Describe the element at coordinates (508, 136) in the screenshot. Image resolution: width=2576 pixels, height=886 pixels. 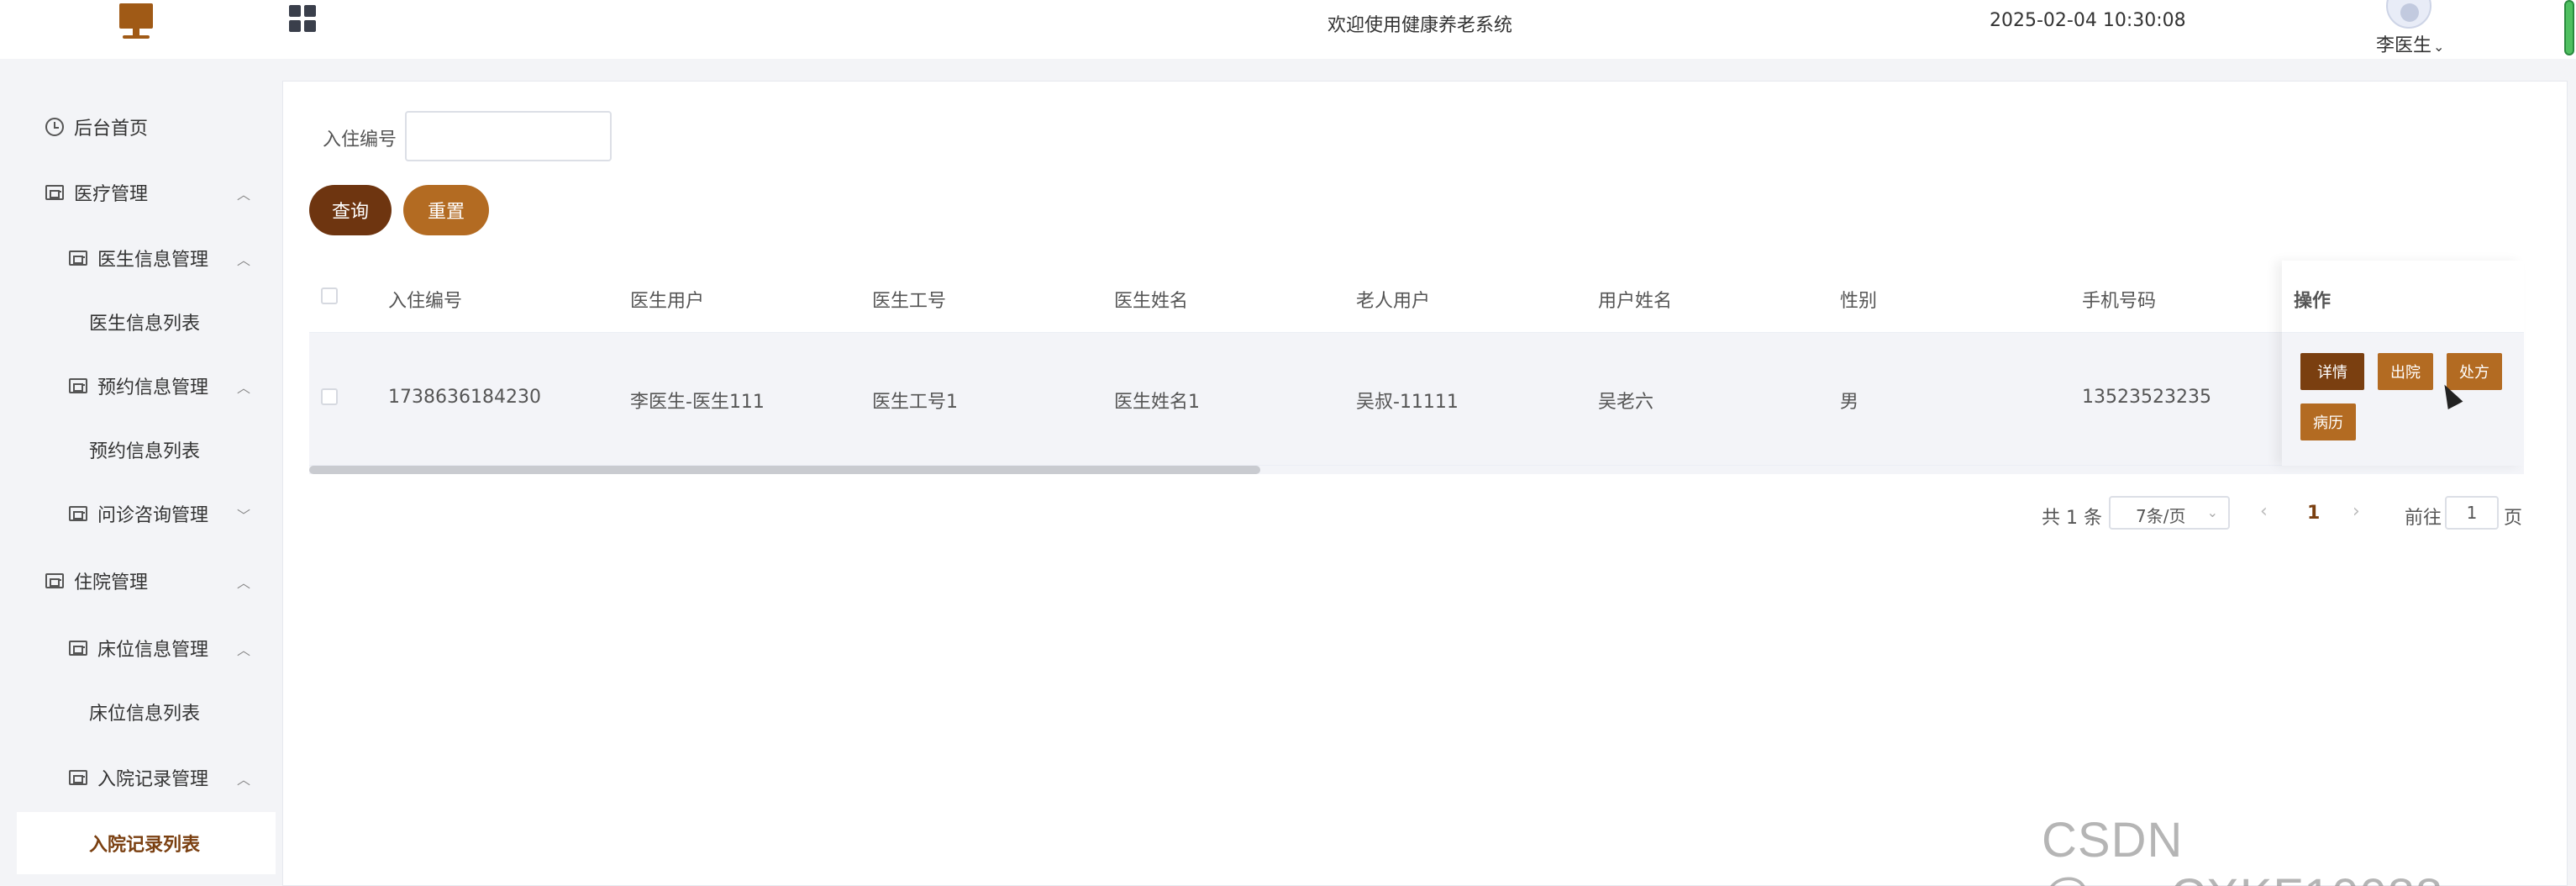
I see `checkin-no-input` at that location.